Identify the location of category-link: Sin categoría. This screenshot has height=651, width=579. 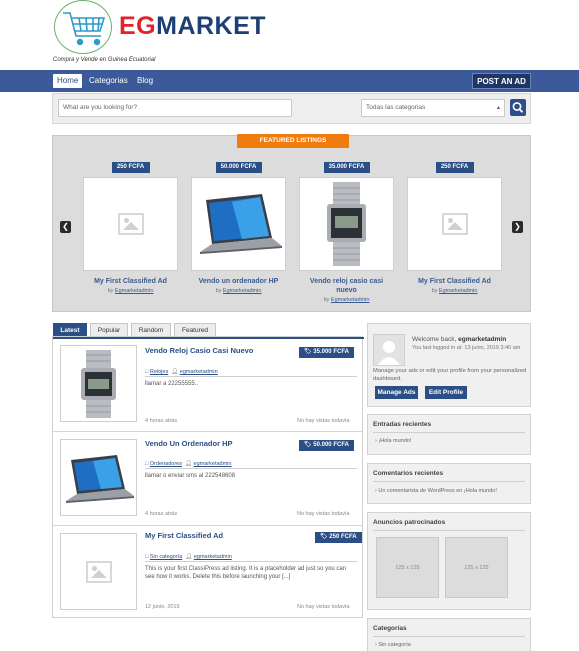
(166, 557).